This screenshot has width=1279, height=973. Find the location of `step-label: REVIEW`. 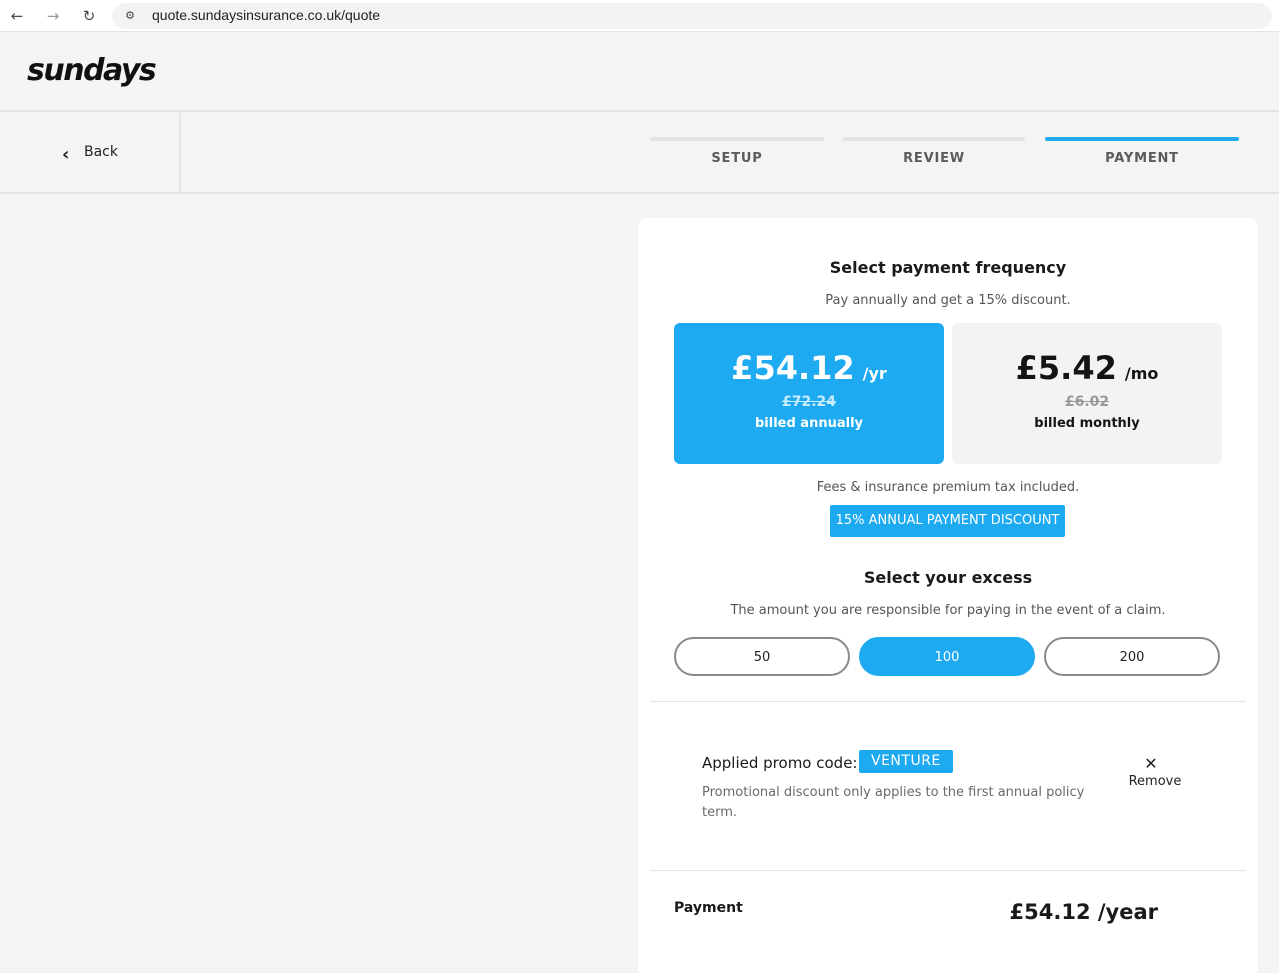

step-label: REVIEW is located at coordinates (934, 158).